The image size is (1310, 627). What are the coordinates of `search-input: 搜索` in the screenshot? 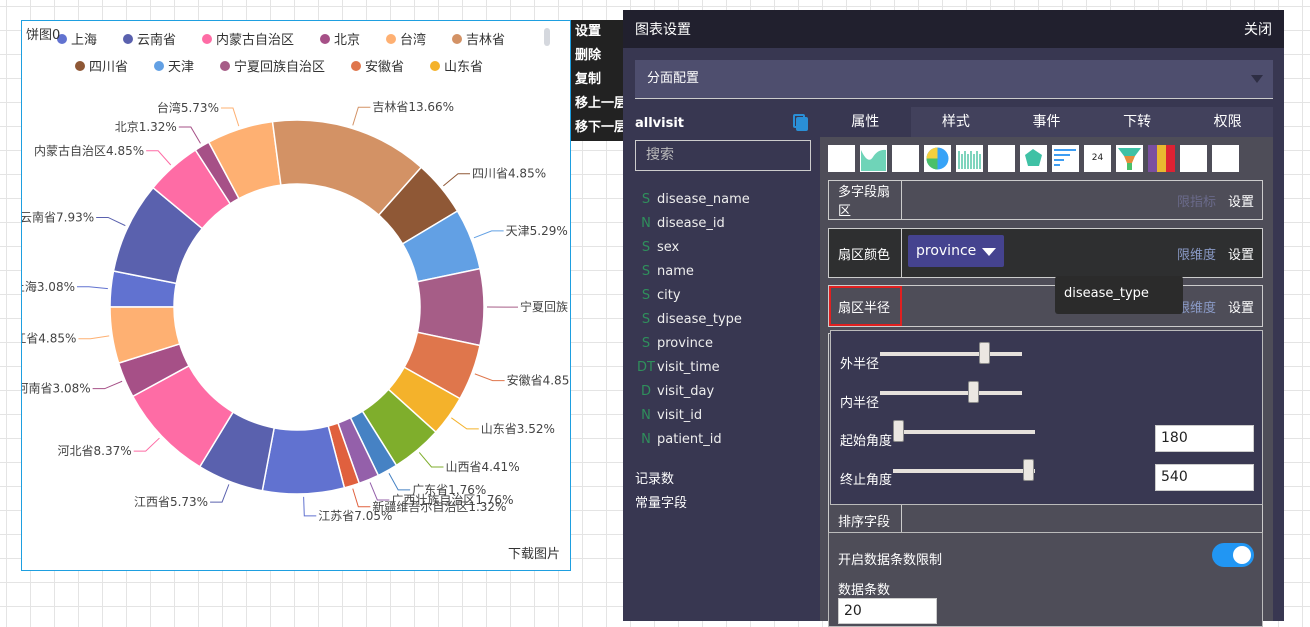 It's located at (723, 155).